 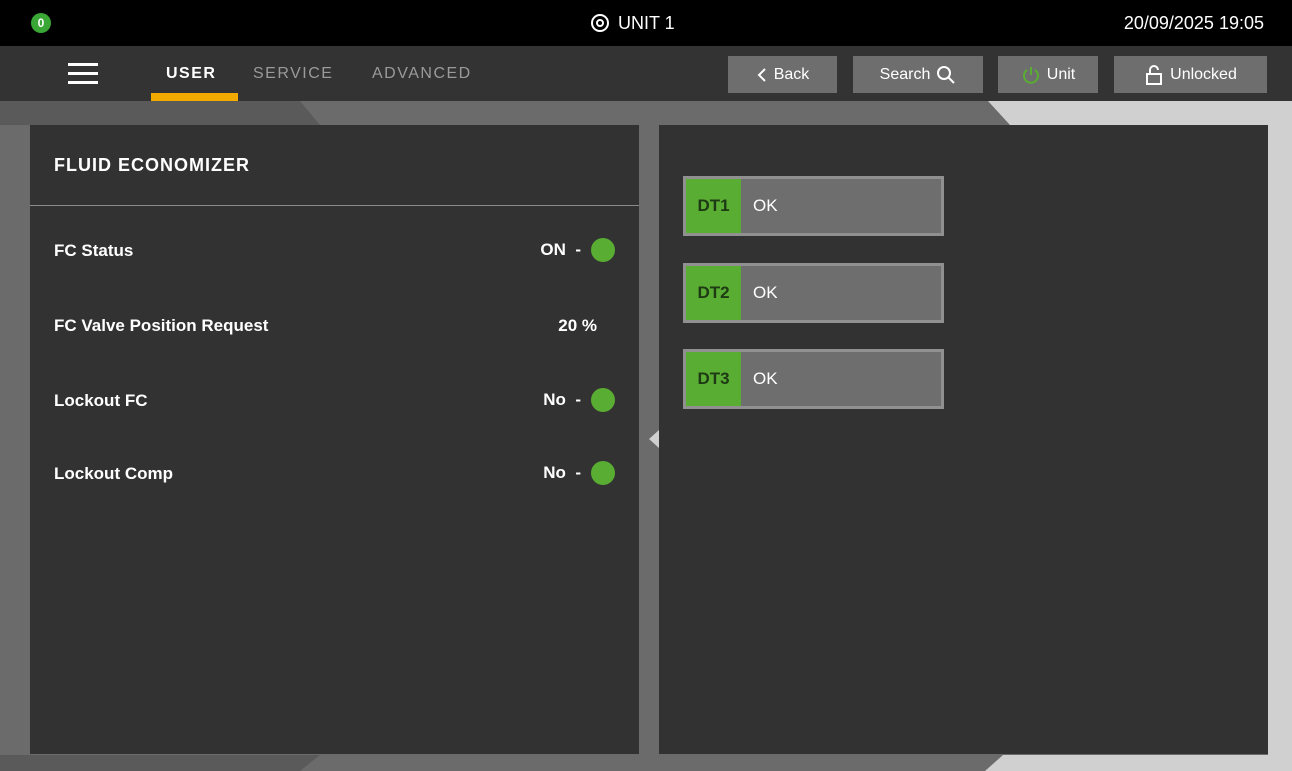 What do you see at coordinates (161, 325) in the screenshot?
I see `fc-valve-position-label: FC Valve Position Request` at bounding box center [161, 325].